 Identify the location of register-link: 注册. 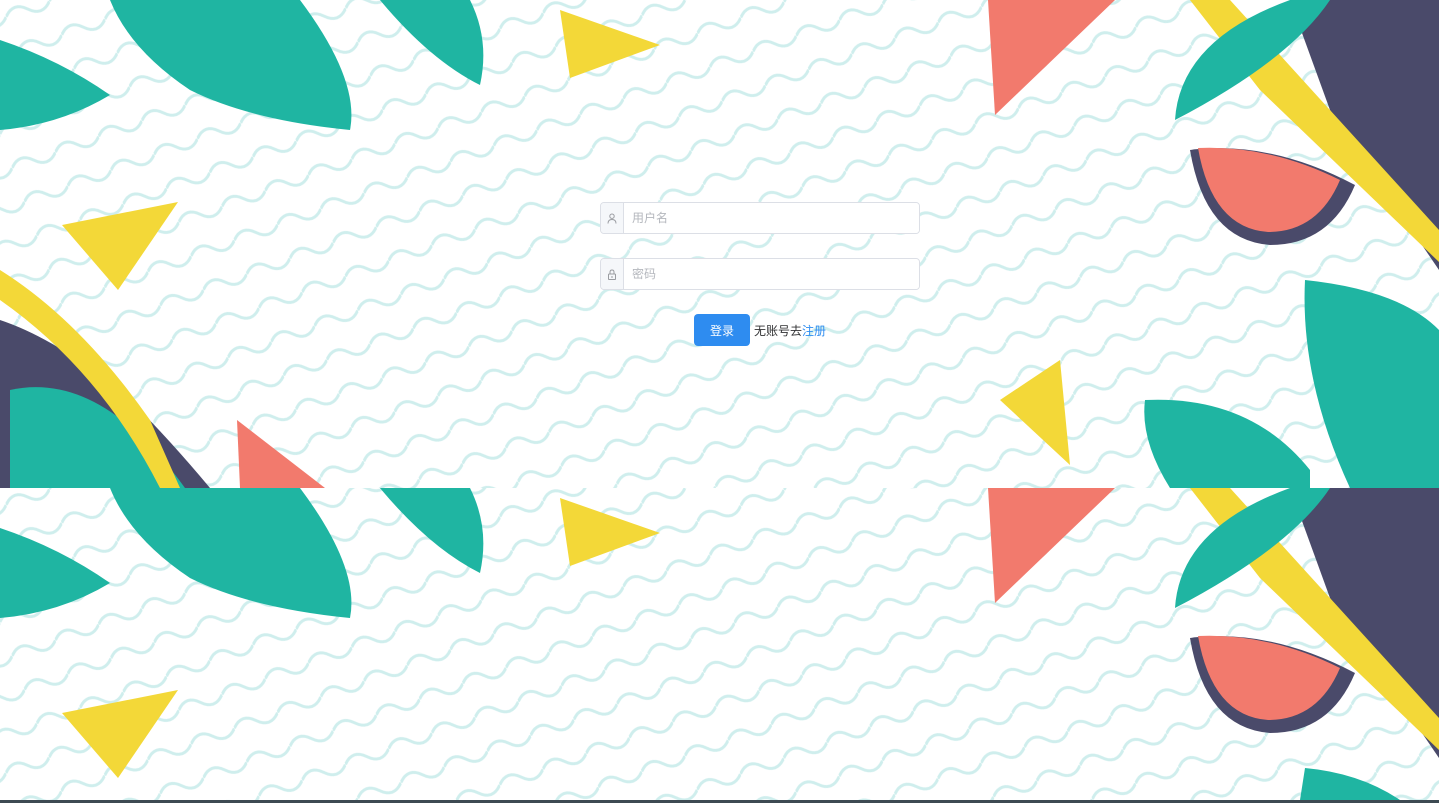
(814, 331).